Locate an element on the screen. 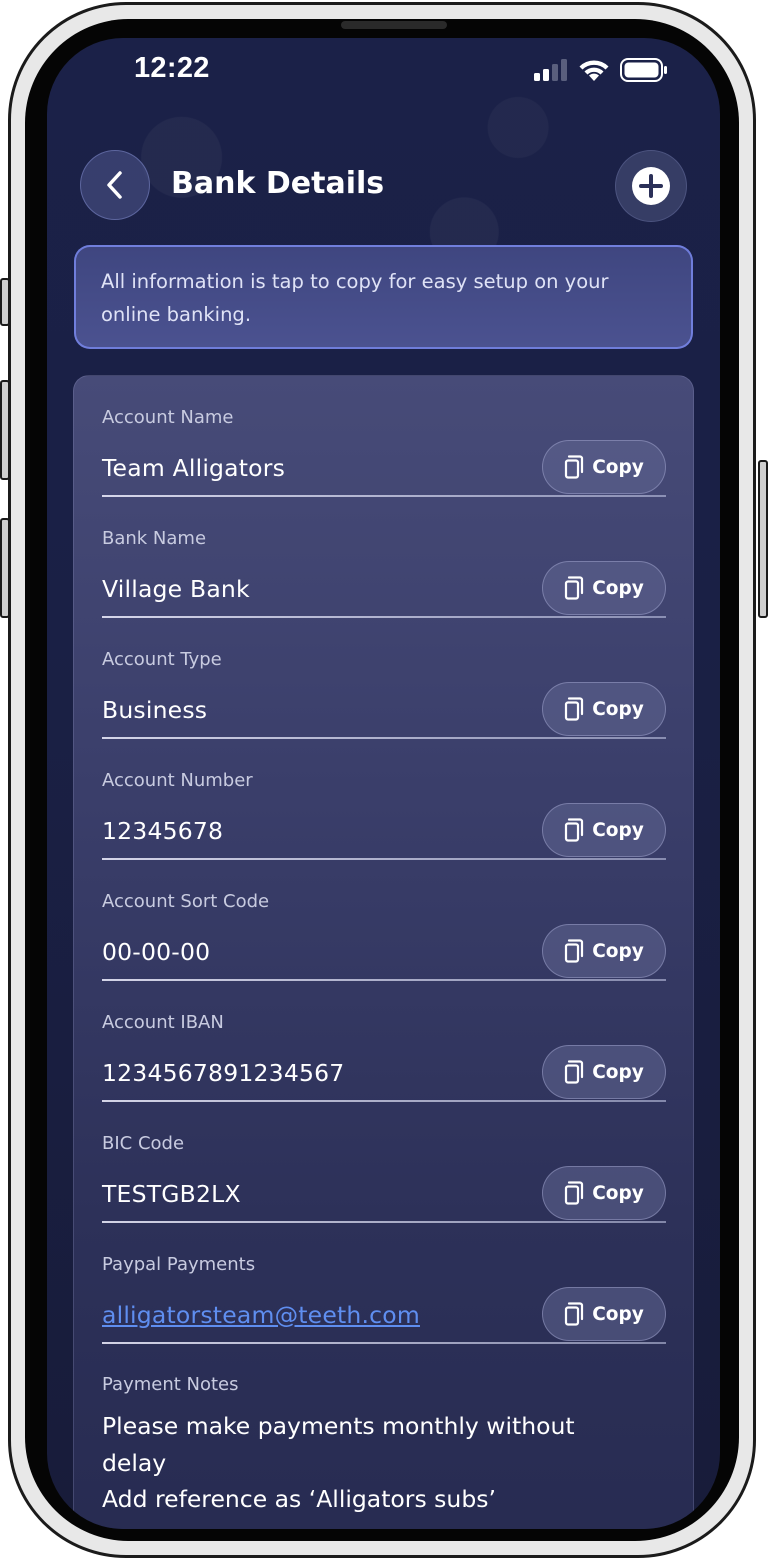  field-bank-name: Bank Name Village Bank Copy is located at coordinates (384, 557).